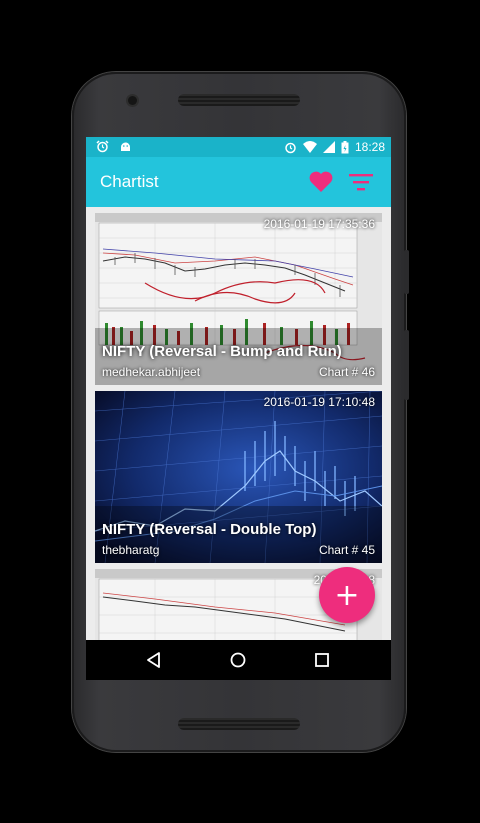  Describe the element at coordinates (238, 147) in the screenshot. I see `status-bar: 18:28` at that location.